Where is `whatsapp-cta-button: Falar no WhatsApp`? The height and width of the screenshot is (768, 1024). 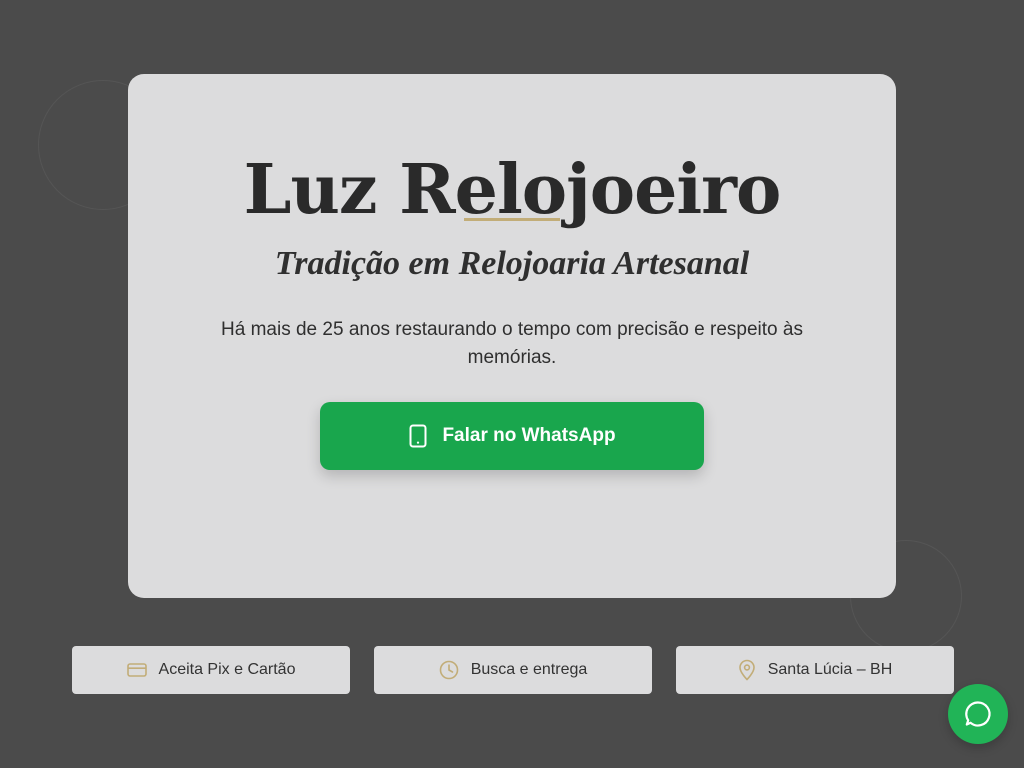
whatsapp-cta-button: Falar no WhatsApp is located at coordinates (512, 436).